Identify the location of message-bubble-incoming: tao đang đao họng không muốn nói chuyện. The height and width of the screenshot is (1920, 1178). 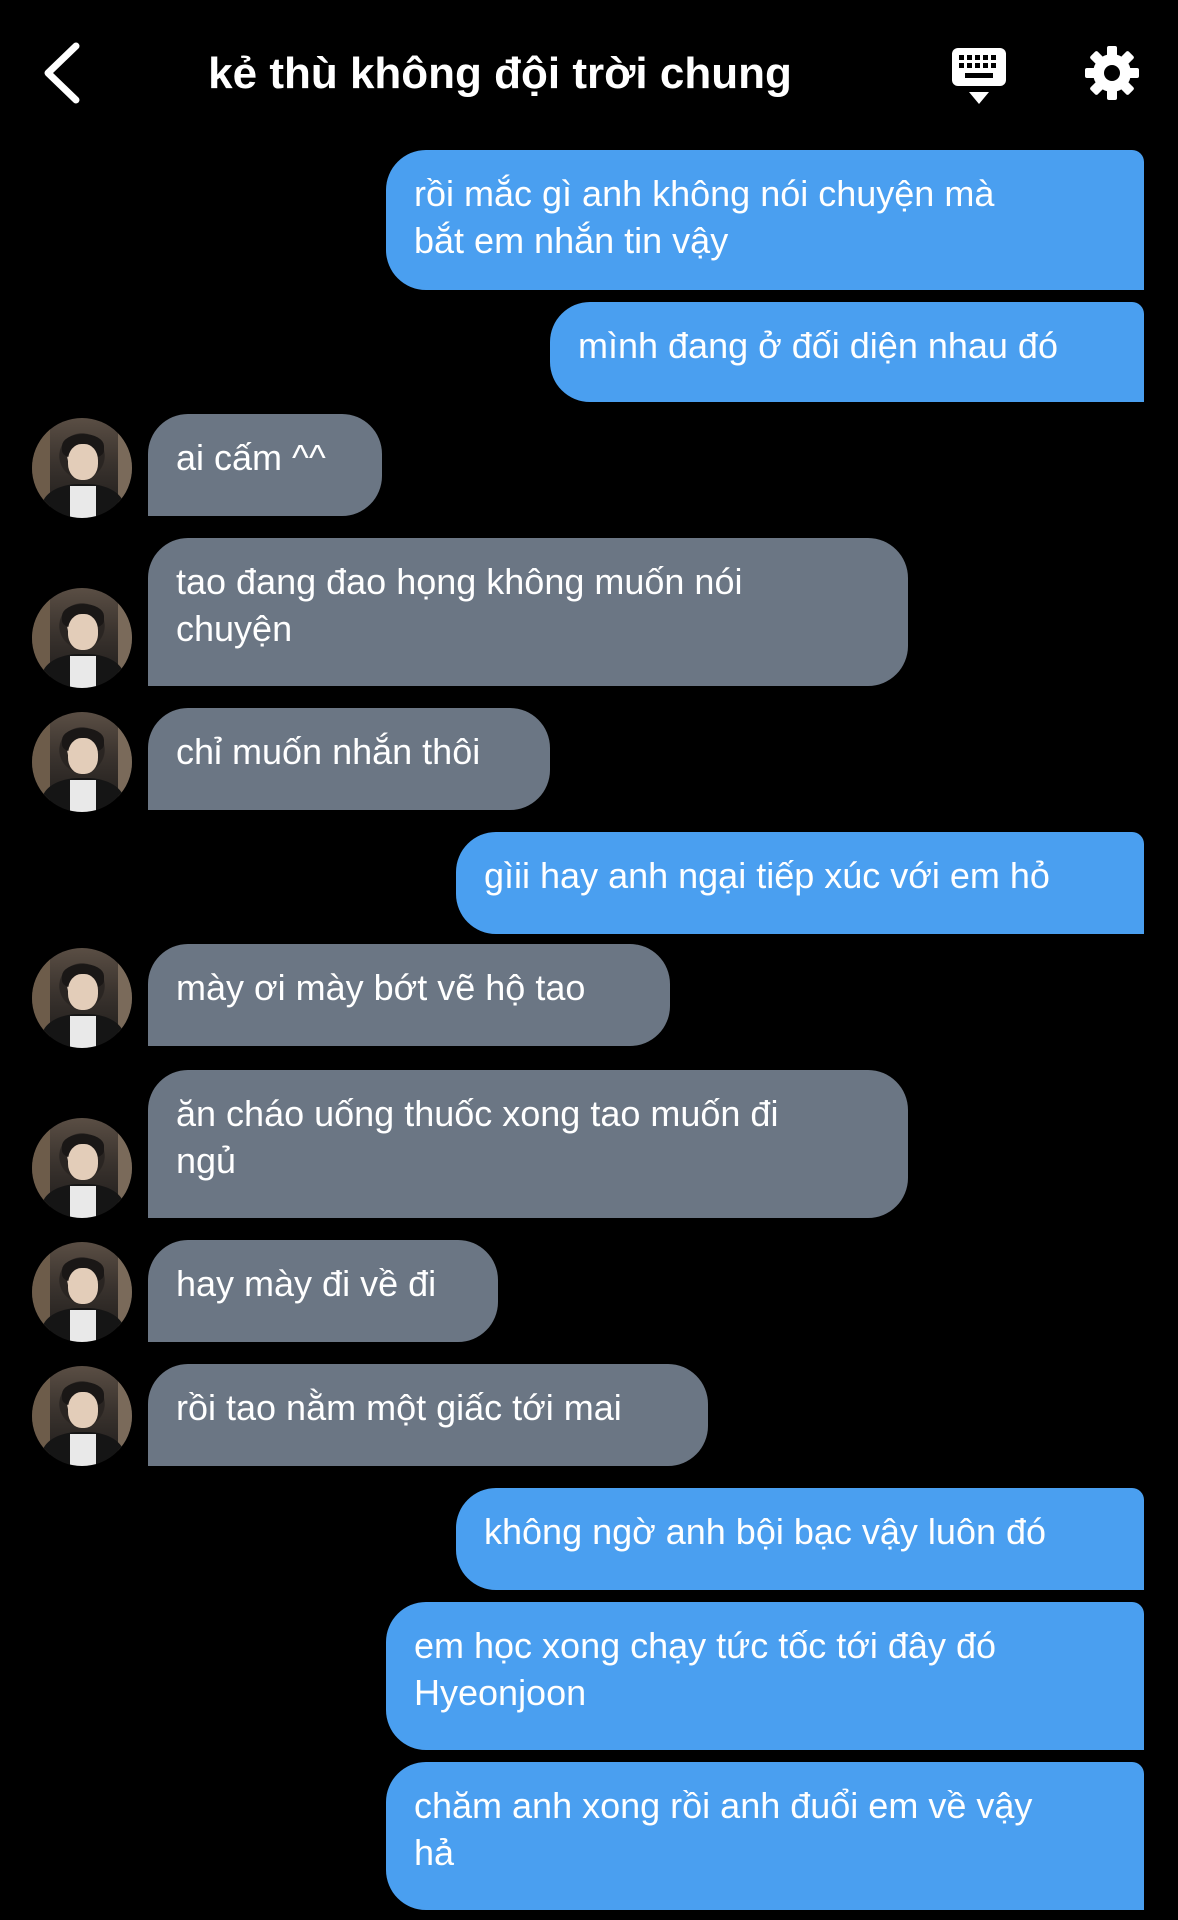
(528, 612).